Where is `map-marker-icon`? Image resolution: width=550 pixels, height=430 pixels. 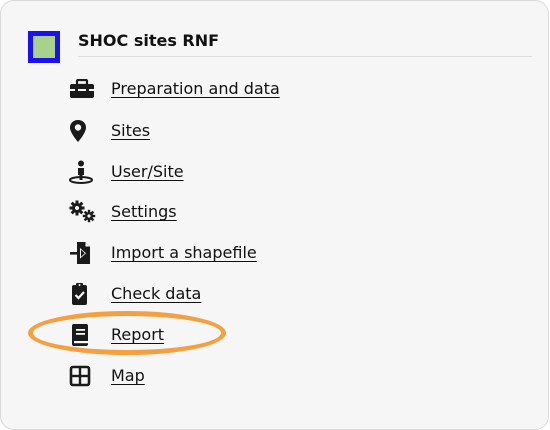 map-marker-icon is located at coordinates (83, 131).